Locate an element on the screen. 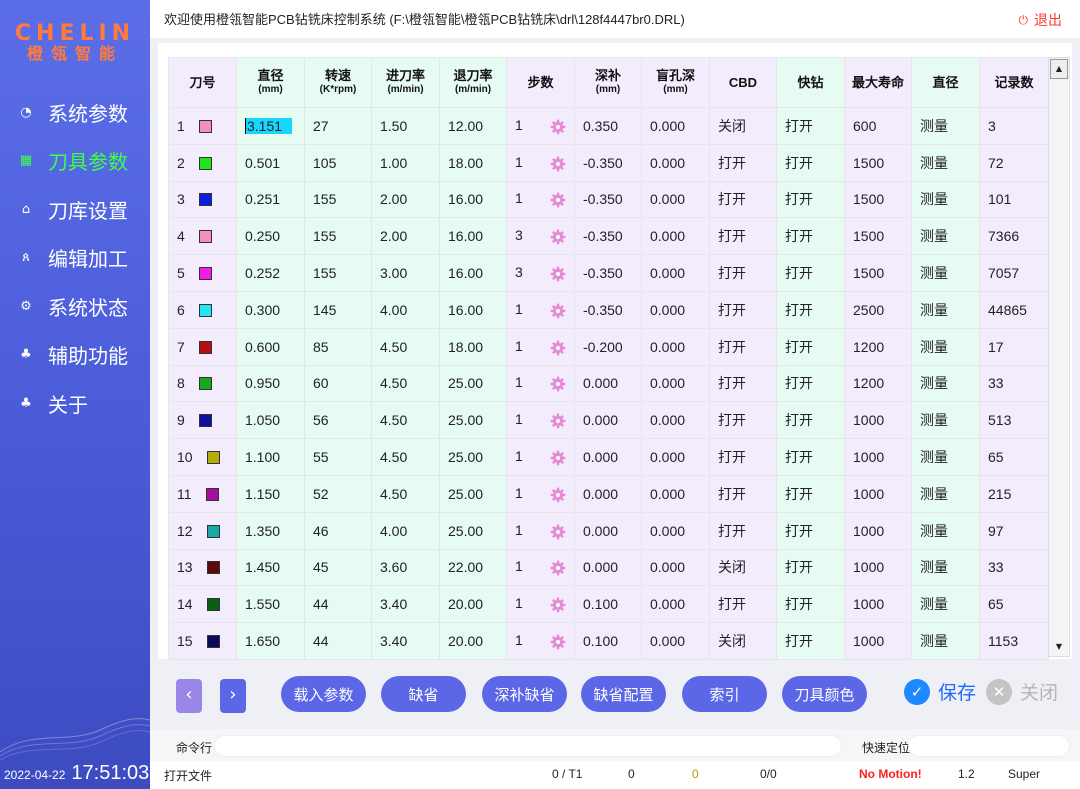  cell-speed: 155 is located at coordinates (338, 273).